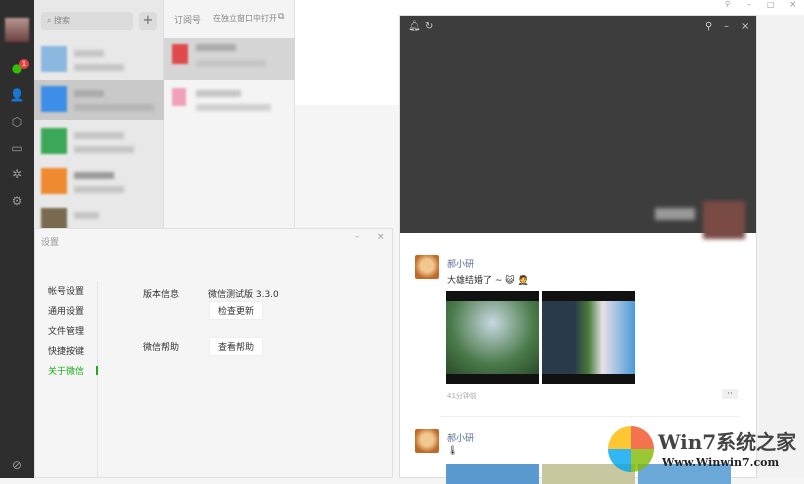 The height and width of the screenshot is (484, 804). What do you see at coordinates (721, 462) in the screenshot?
I see `watermark-url: Www.Winwin7.com` at bounding box center [721, 462].